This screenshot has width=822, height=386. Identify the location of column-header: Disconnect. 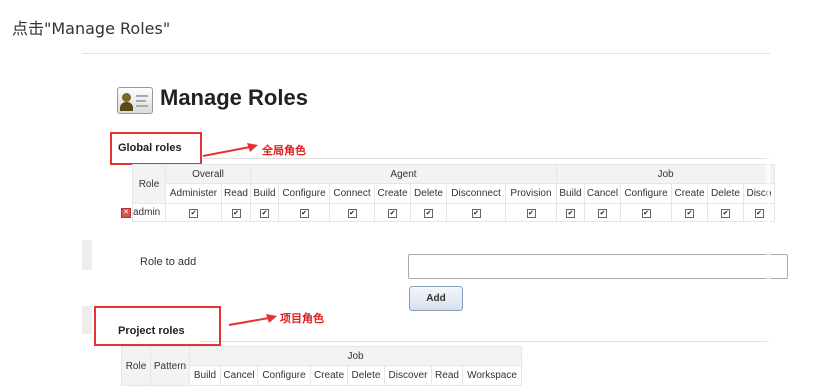
(476, 193).